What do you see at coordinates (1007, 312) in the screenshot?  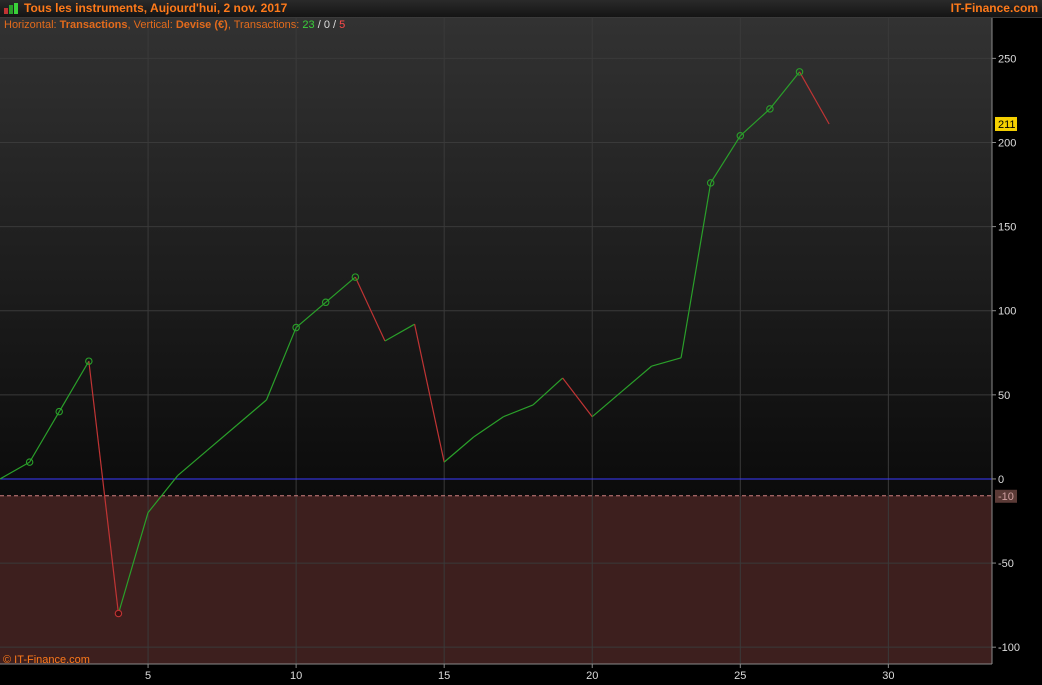 I see `y-tick-label: 100` at bounding box center [1007, 312].